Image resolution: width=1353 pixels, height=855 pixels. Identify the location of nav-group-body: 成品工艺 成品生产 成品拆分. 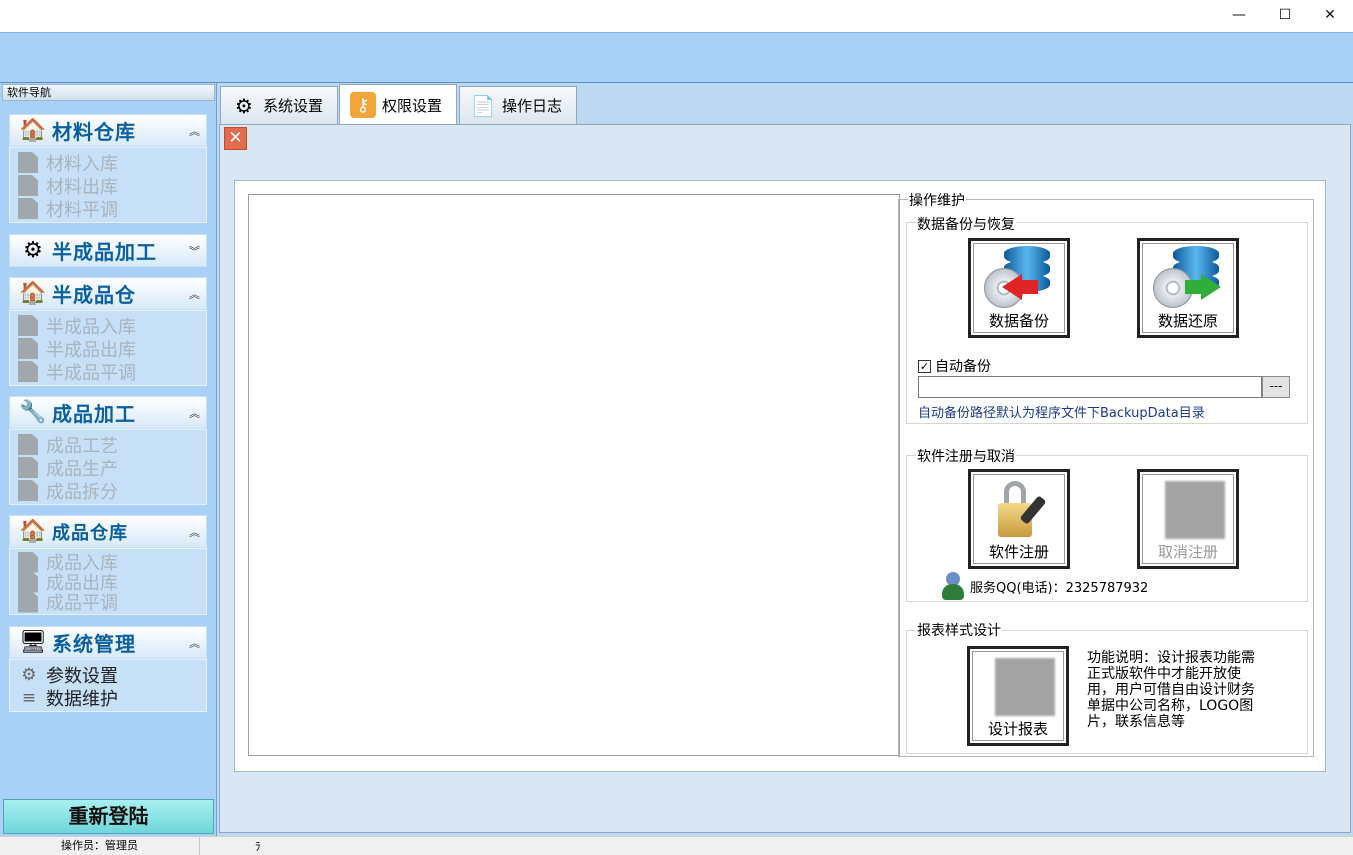
(108, 467).